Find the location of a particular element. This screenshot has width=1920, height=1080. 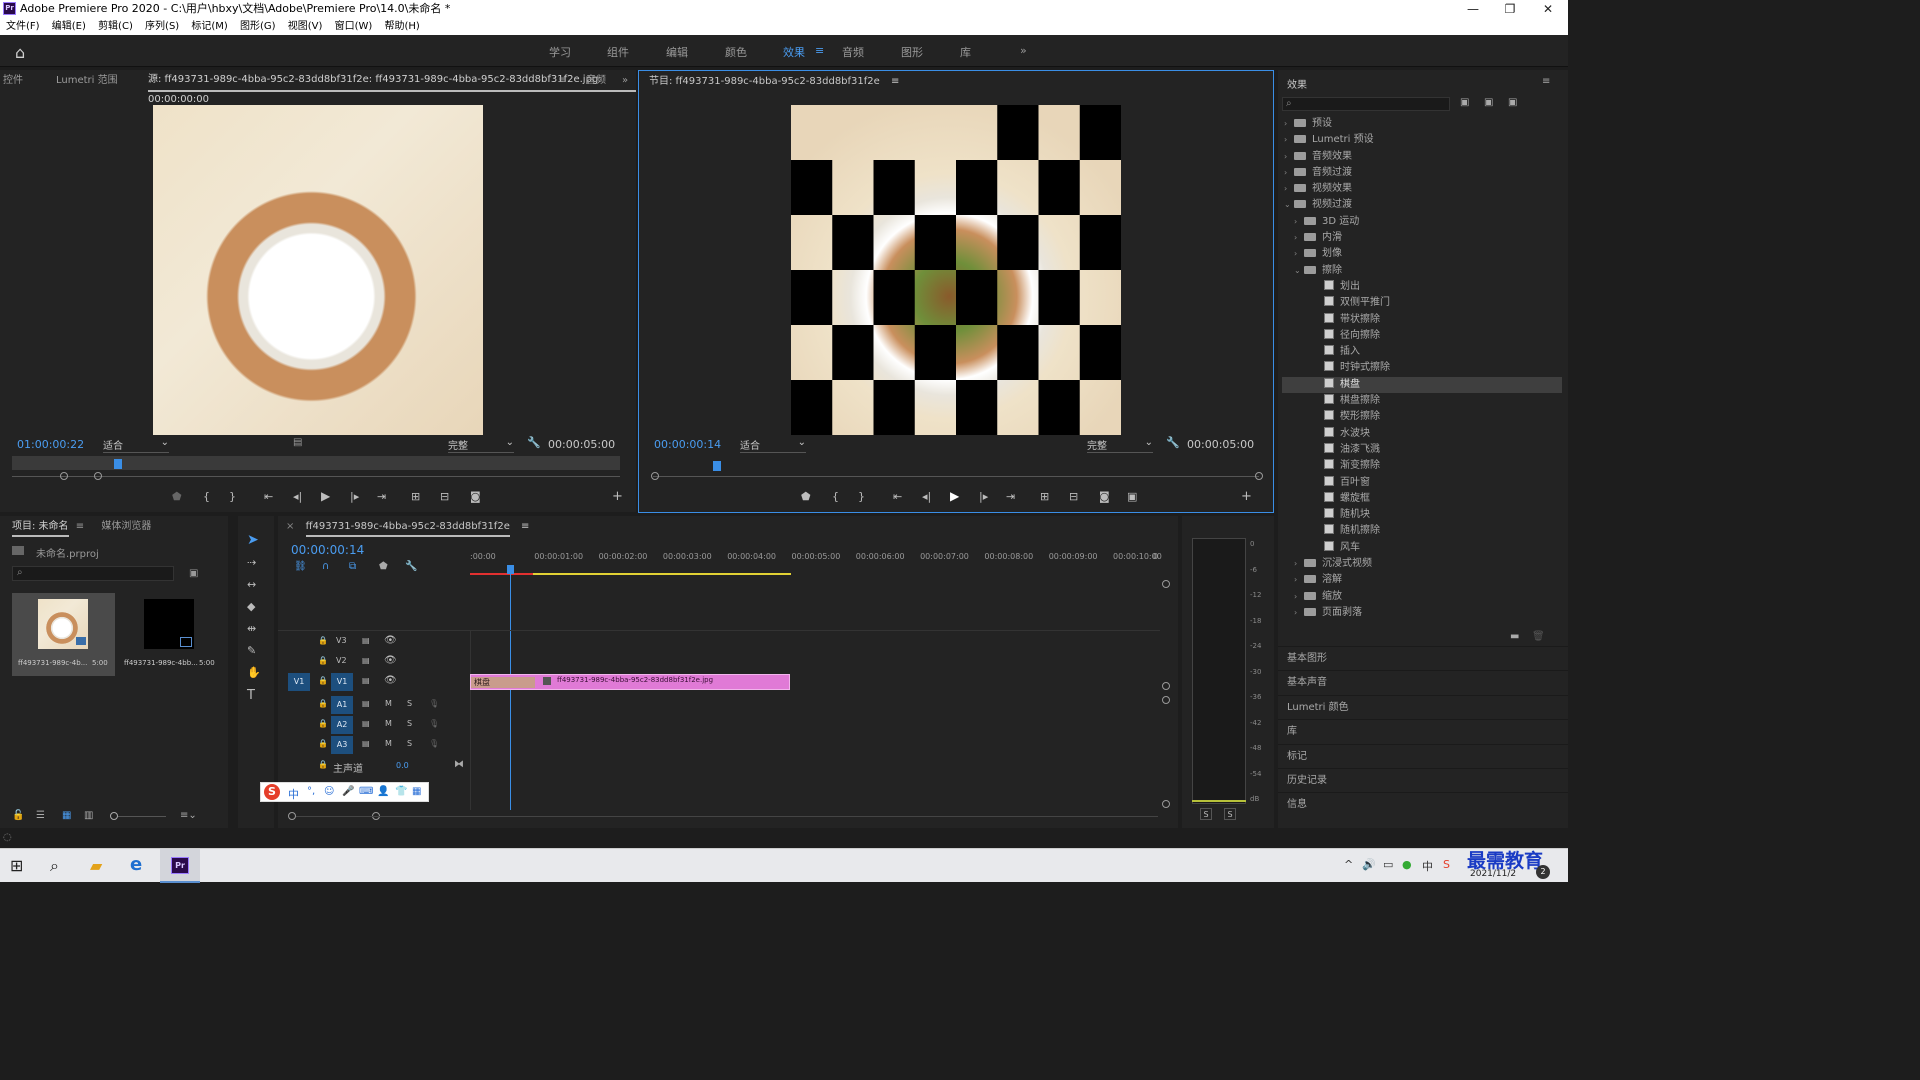

program-timecode: 00:00:00:14 is located at coordinates (687, 444).